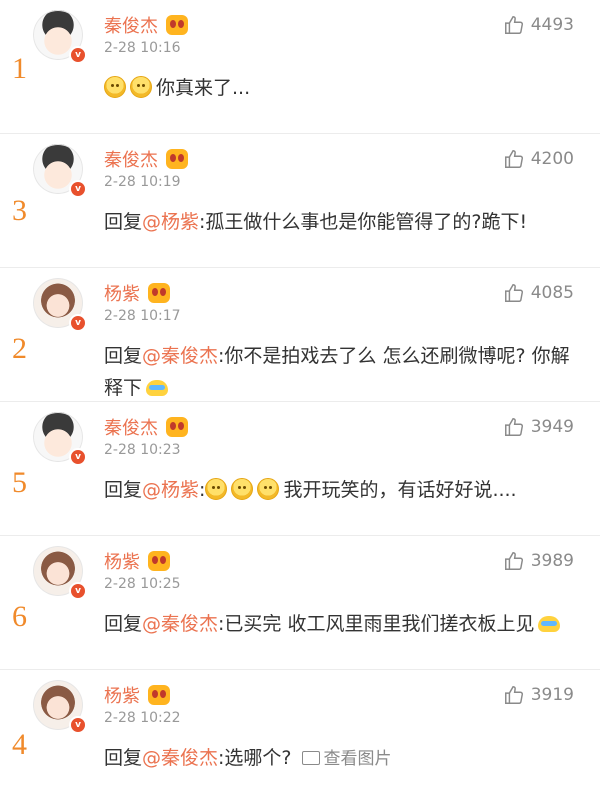  I want to click on comment-text: :已买完 收工风里雨里我们搓衣板上见, so click(376, 624).